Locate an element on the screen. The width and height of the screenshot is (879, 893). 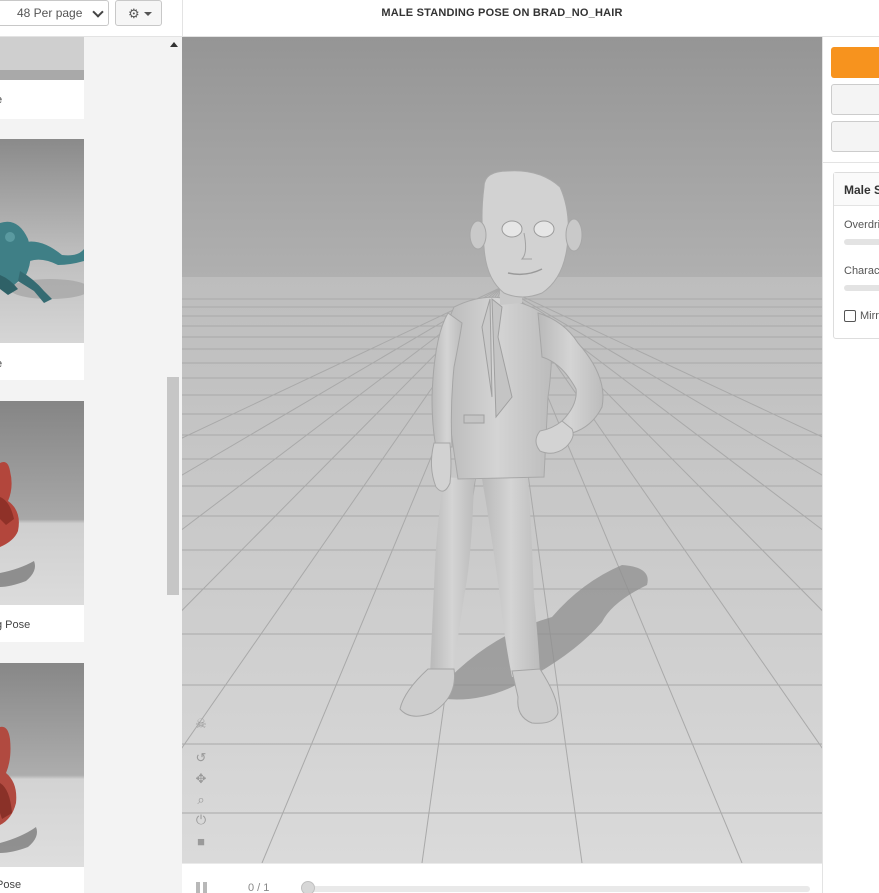
mirror-label: Mirr is located at coordinates (869, 316).